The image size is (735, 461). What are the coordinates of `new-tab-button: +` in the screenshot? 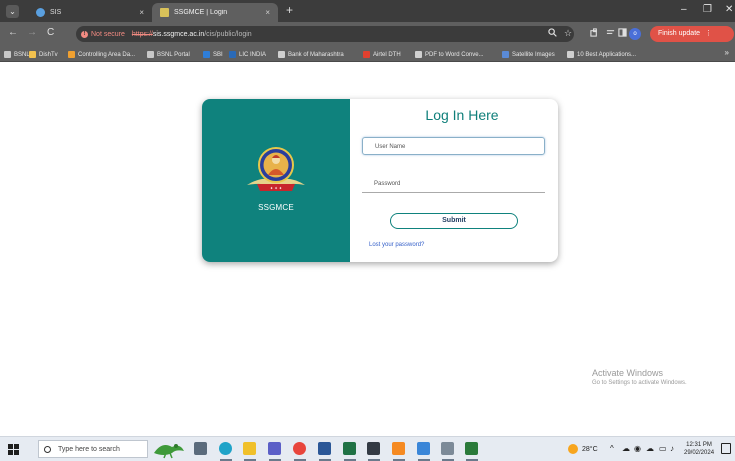 It's located at (289, 10).